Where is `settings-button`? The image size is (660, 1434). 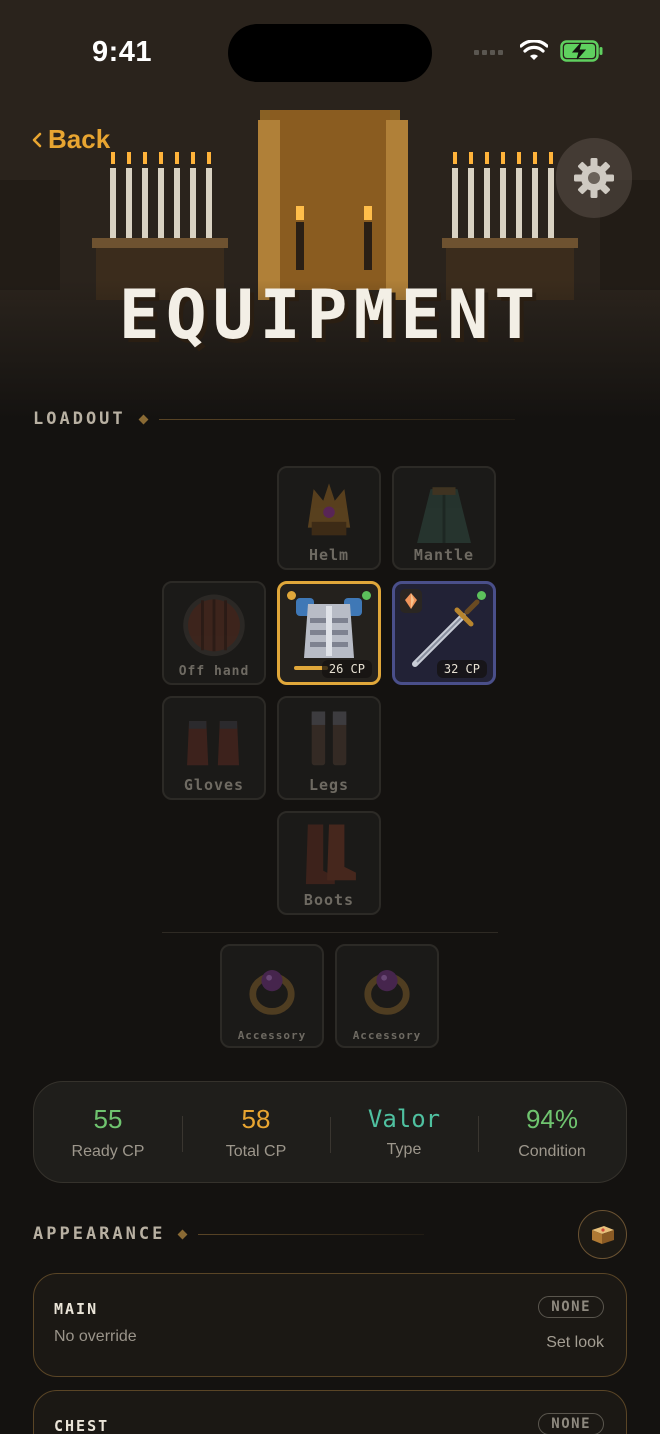 settings-button is located at coordinates (594, 178).